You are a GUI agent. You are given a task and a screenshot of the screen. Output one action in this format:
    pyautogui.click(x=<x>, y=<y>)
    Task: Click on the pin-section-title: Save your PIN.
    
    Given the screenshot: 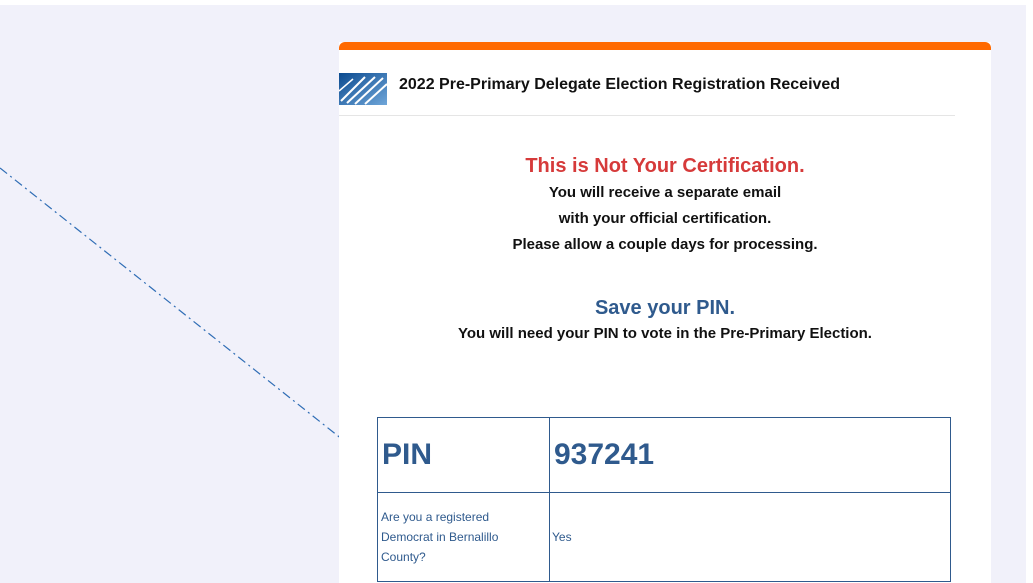 What is the action you would take?
    pyautogui.click(x=665, y=308)
    